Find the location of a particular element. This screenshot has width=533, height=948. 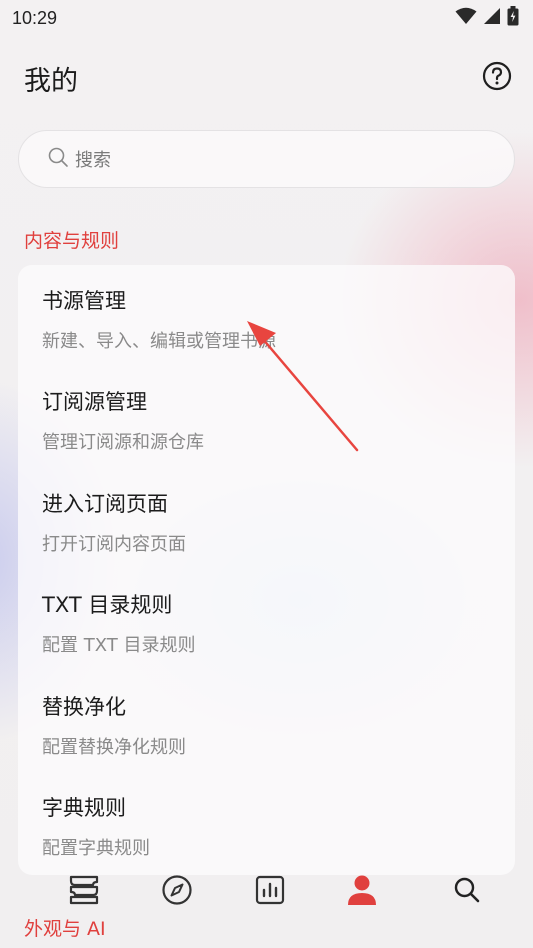

search-placeholder: 搜索 is located at coordinates (93, 160).